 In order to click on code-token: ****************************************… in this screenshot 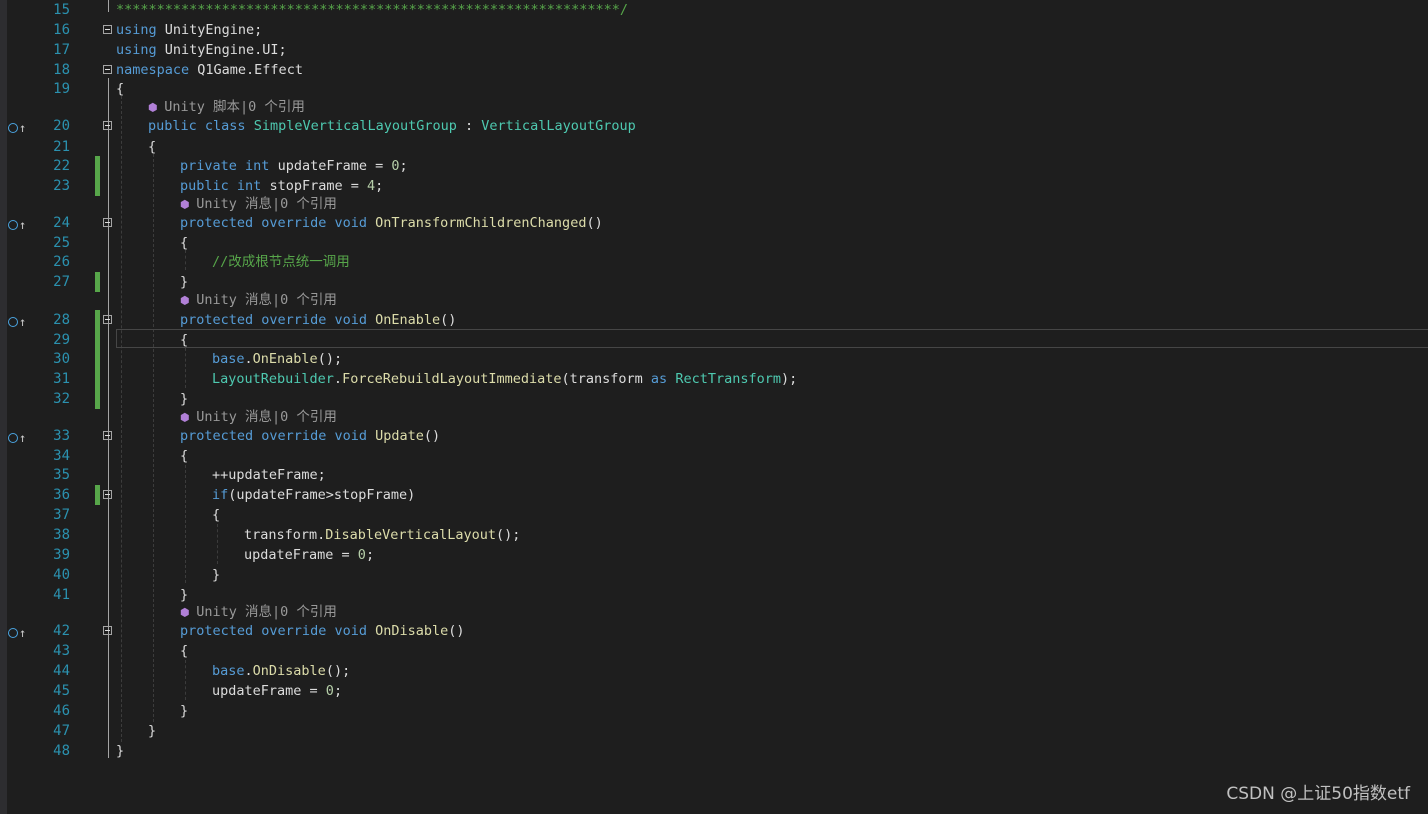, I will do `click(372, 10)`.